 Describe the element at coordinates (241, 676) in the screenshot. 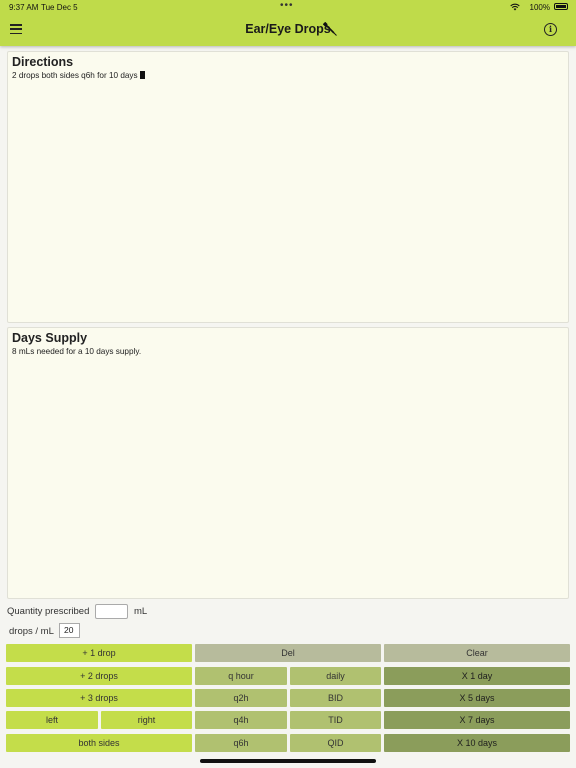

I see `q-hour-button: q hour` at that location.